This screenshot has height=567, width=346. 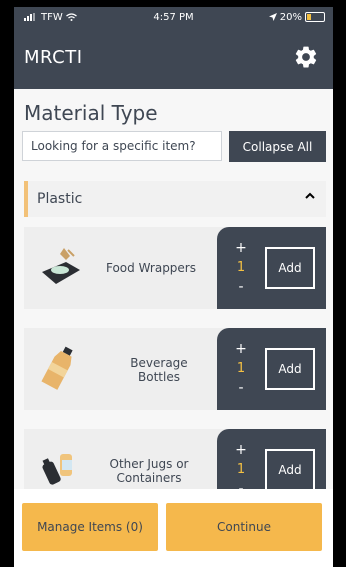 What do you see at coordinates (57, 368) in the screenshot?
I see `bottle-icon` at bounding box center [57, 368].